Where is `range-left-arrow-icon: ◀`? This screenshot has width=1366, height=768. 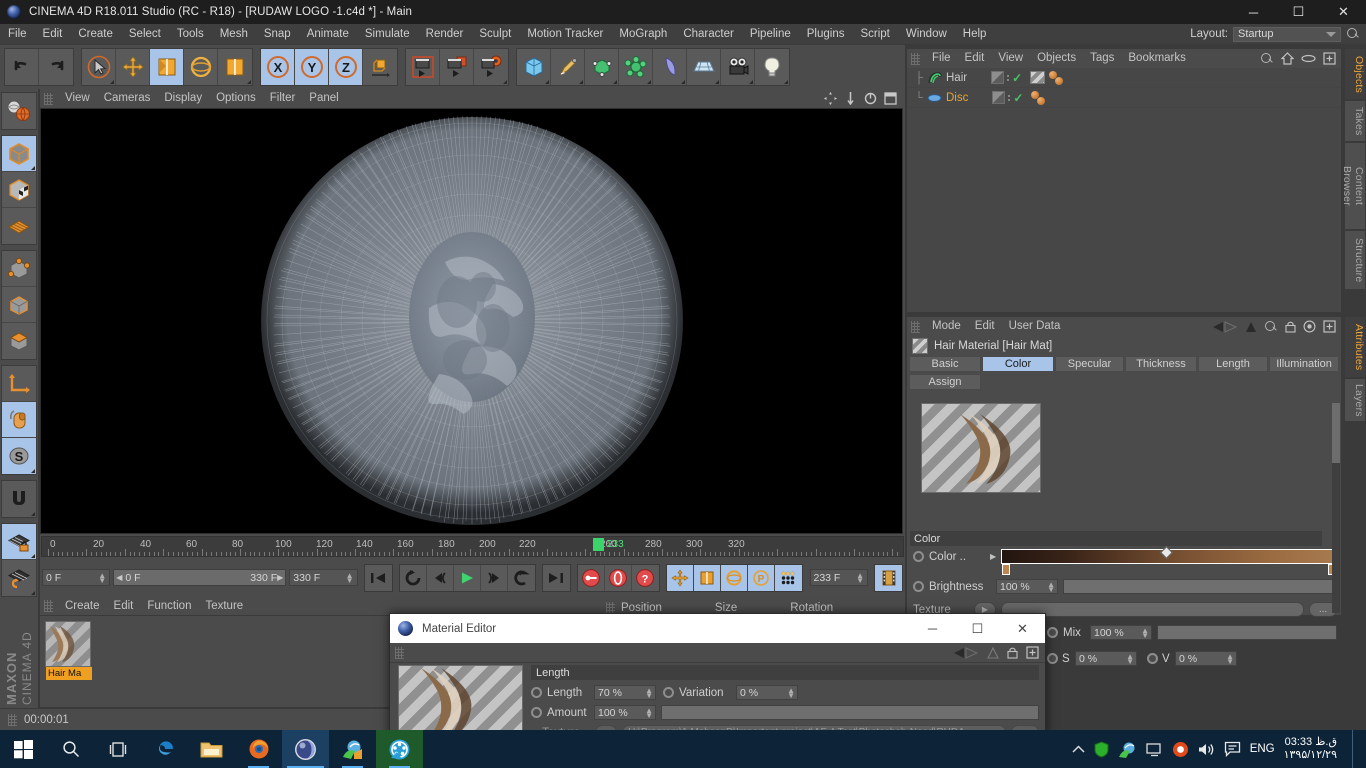 range-left-arrow-icon: ◀ is located at coordinates (119, 577).